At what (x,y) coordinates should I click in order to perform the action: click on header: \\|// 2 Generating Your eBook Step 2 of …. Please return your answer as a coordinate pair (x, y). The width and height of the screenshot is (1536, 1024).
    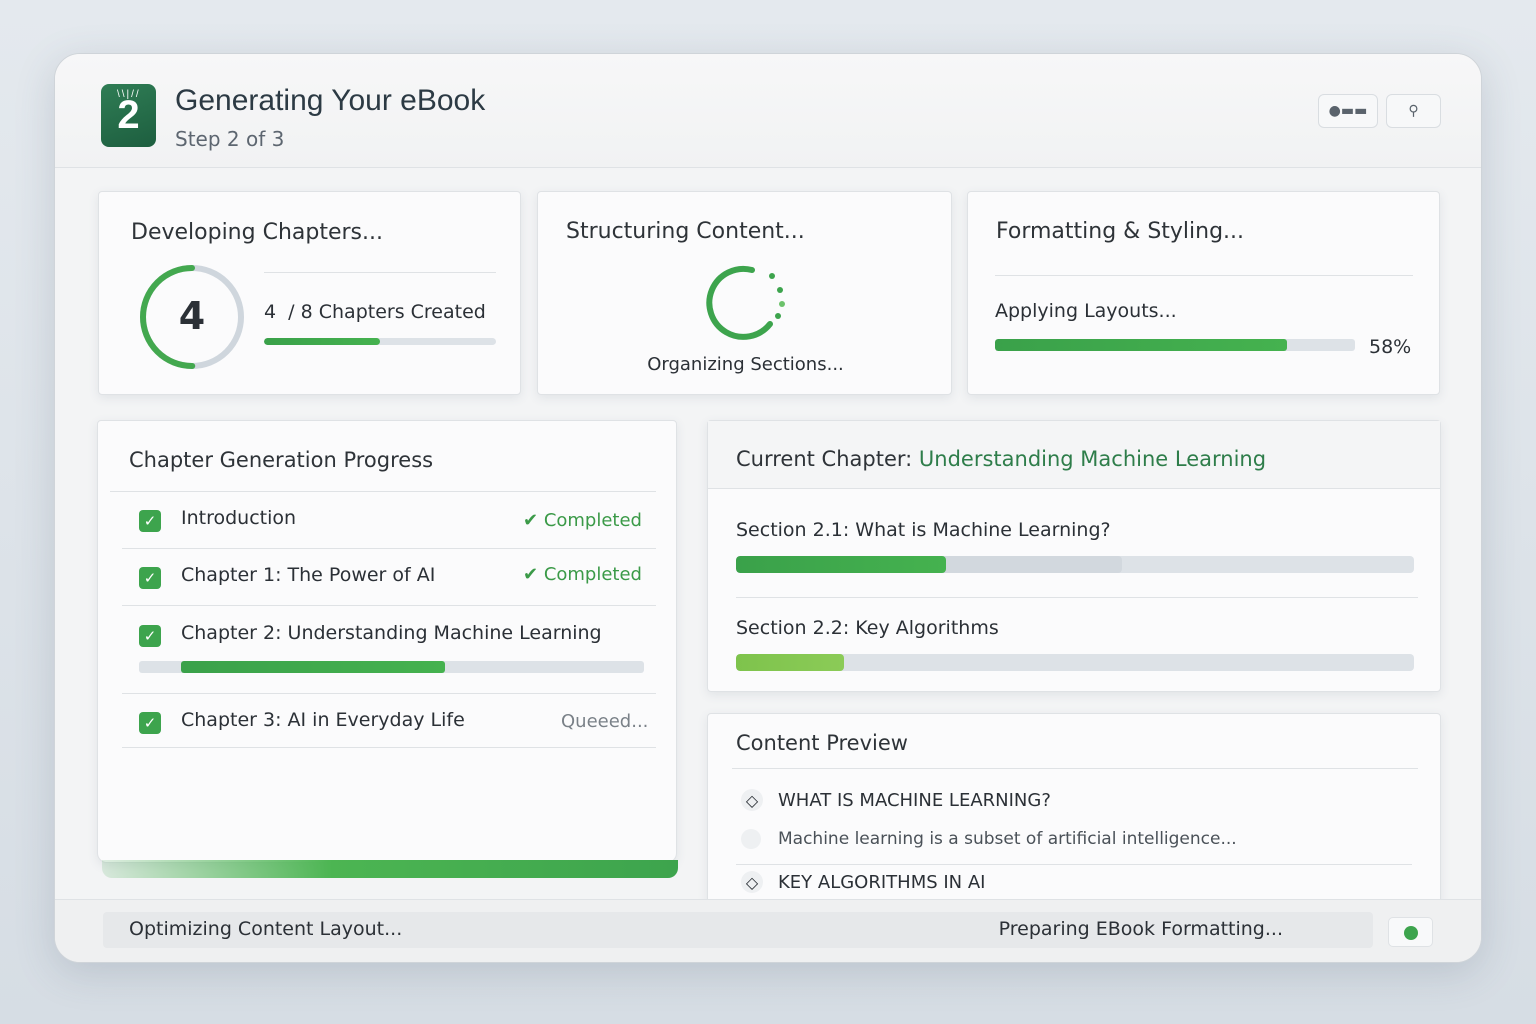
    Looking at the image, I should click on (768, 111).